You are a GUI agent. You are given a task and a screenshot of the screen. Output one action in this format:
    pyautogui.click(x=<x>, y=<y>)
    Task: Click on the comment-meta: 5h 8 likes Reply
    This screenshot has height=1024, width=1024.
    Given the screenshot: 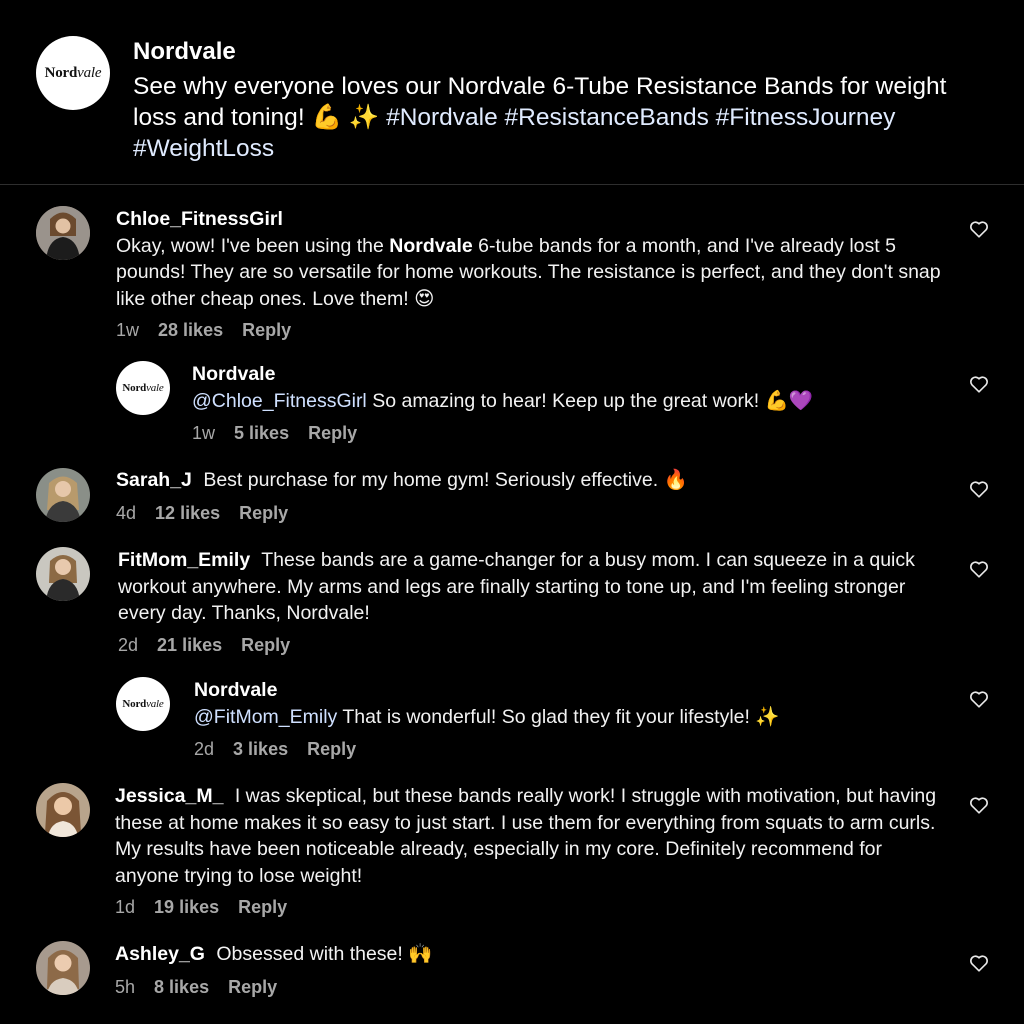 What is the action you would take?
    pyautogui.click(x=203, y=987)
    